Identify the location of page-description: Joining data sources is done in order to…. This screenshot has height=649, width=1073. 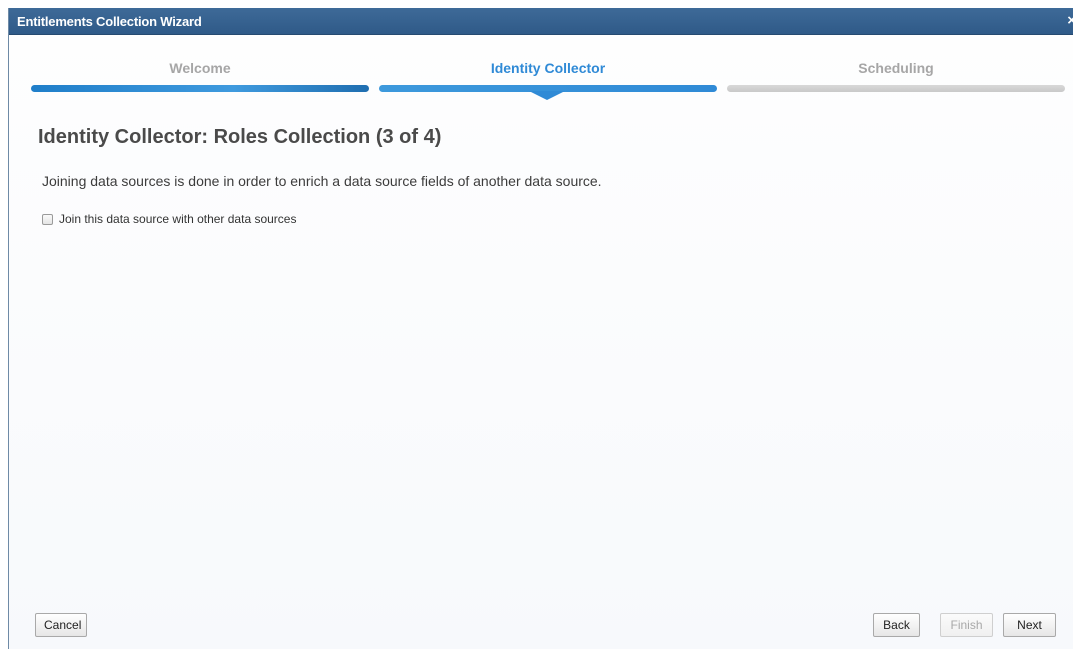
(322, 181).